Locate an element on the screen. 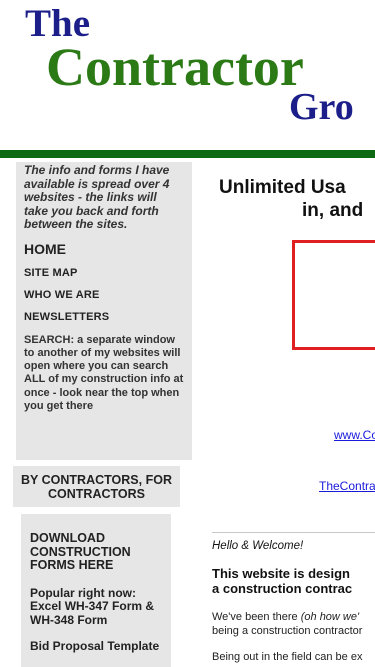 Image resolution: width=375 pixels, height=667 pixels. bid-proposal-link: Bid Proposal Template is located at coordinates (96, 646).